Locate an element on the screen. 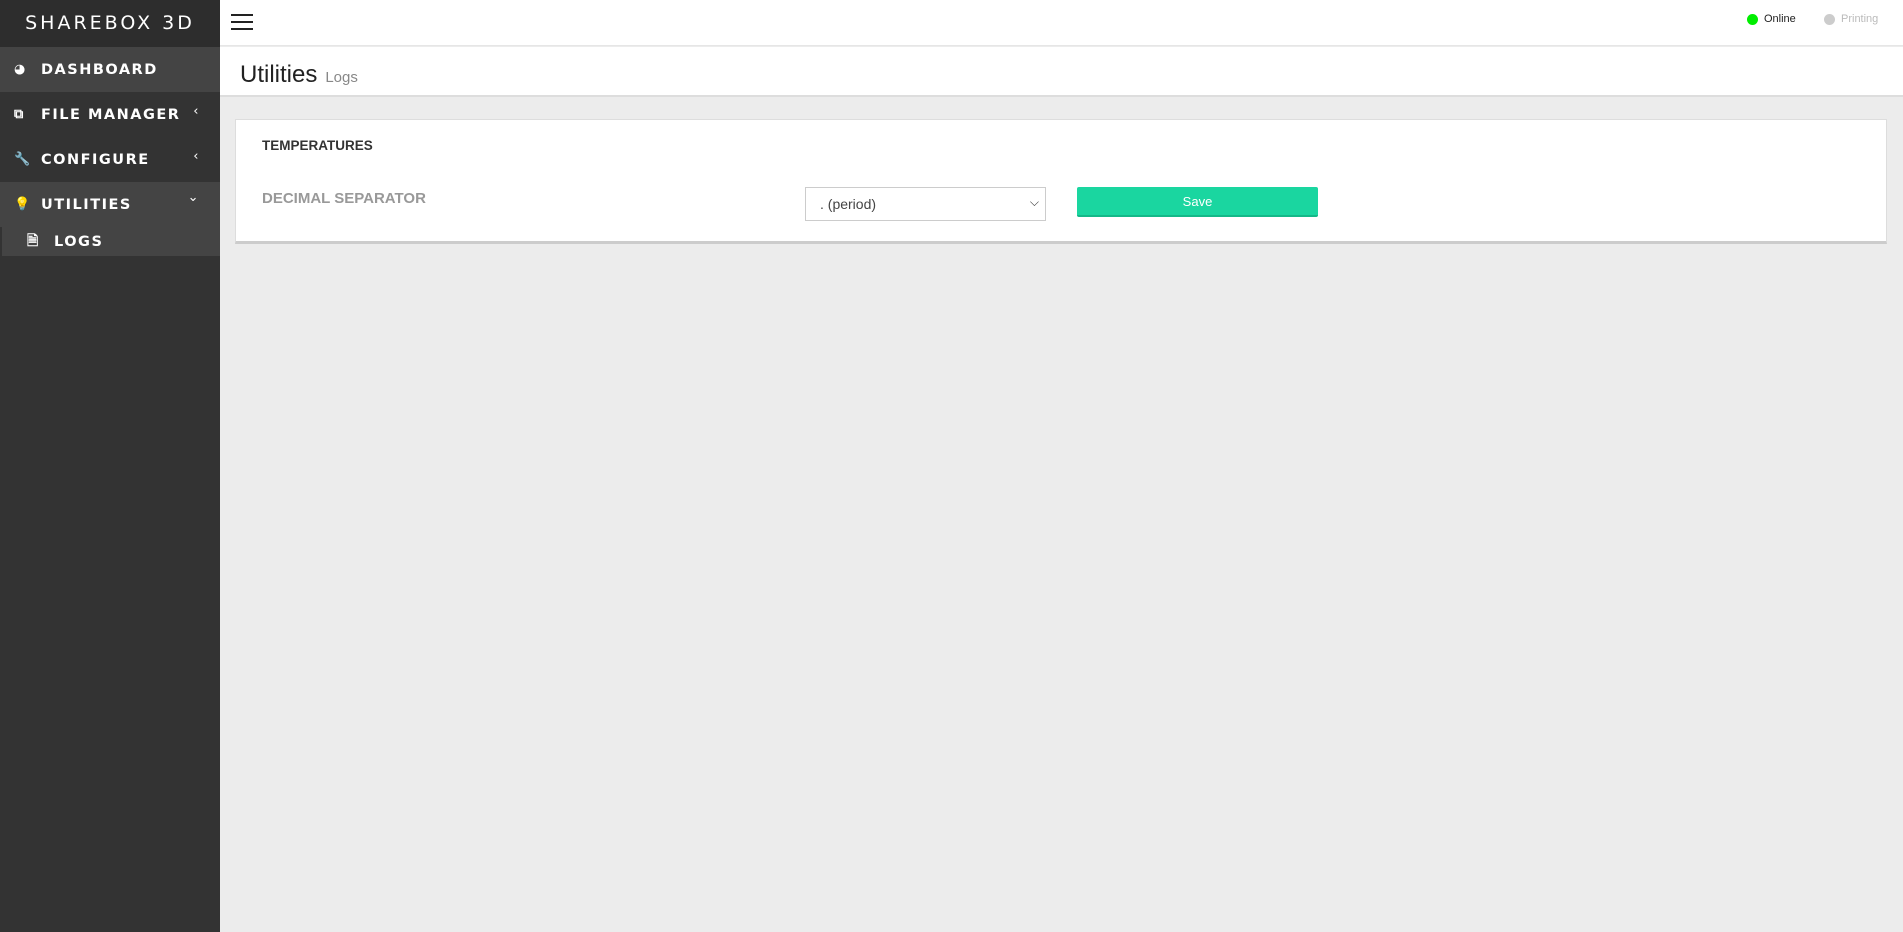 The height and width of the screenshot is (932, 1903). sidebar-item-label: UTILITIES is located at coordinates (86, 204).